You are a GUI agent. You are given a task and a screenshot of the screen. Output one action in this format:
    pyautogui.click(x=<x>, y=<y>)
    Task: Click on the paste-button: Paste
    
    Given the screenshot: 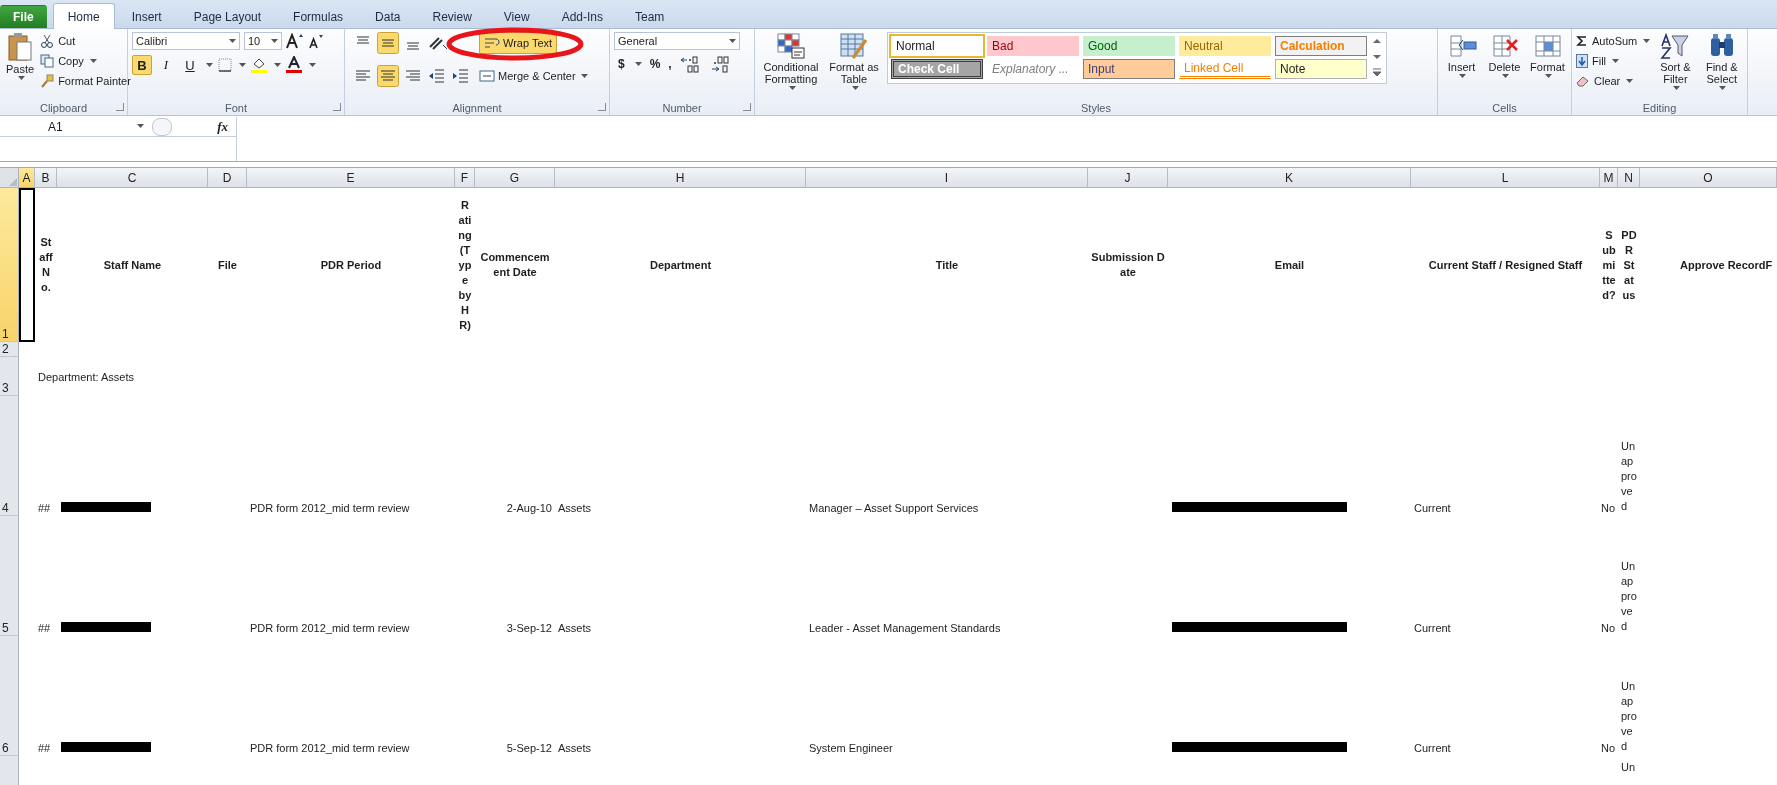 What is the action you would take?
    pyautogui.click(x=20, y=56)
    